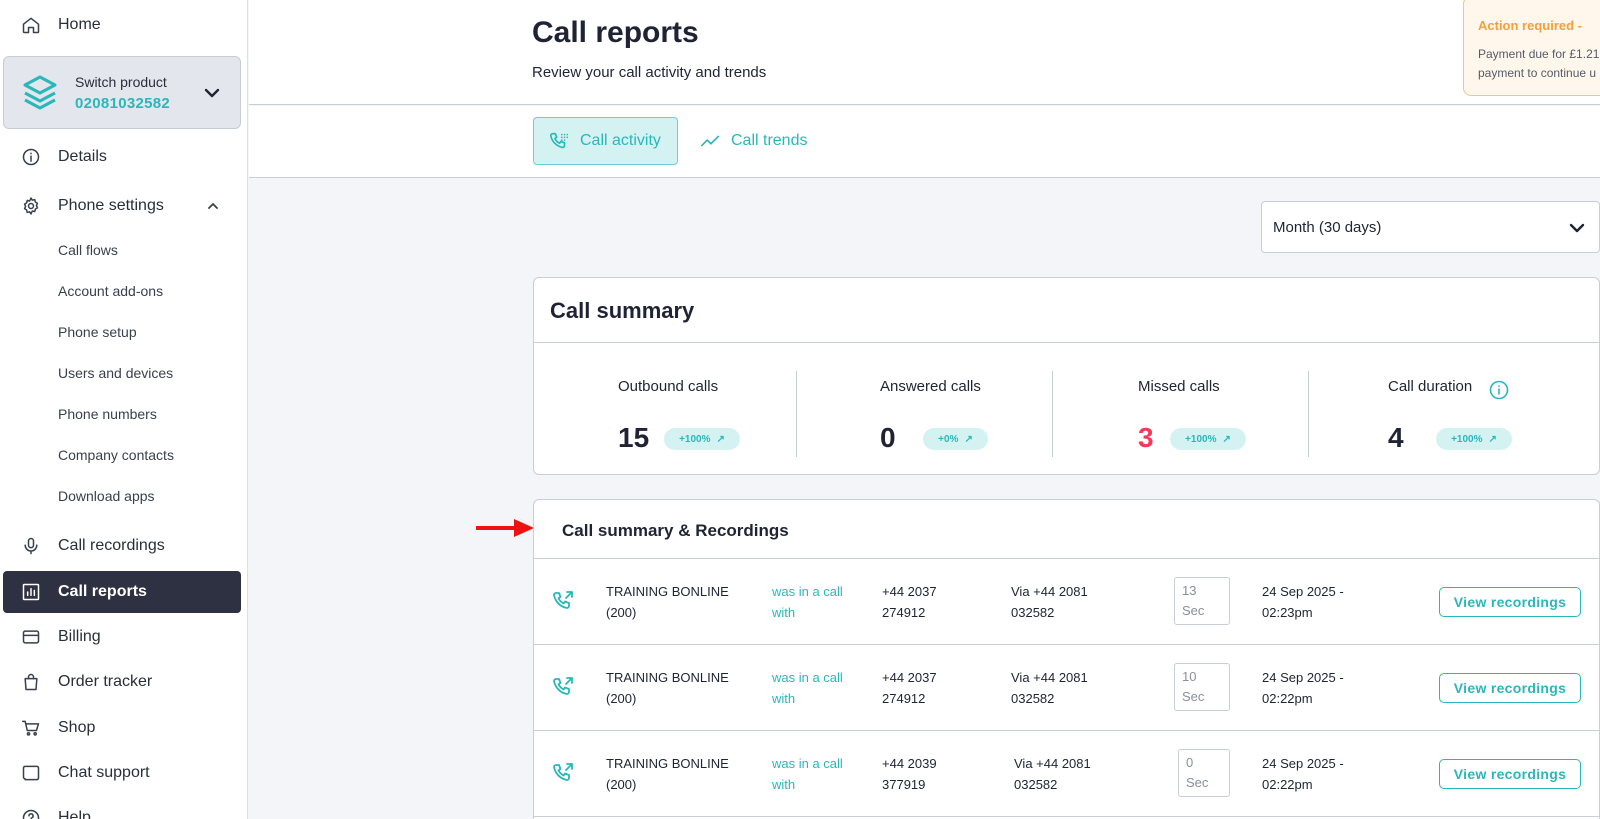  I want to click on microphone-icon, so click(31, 546).